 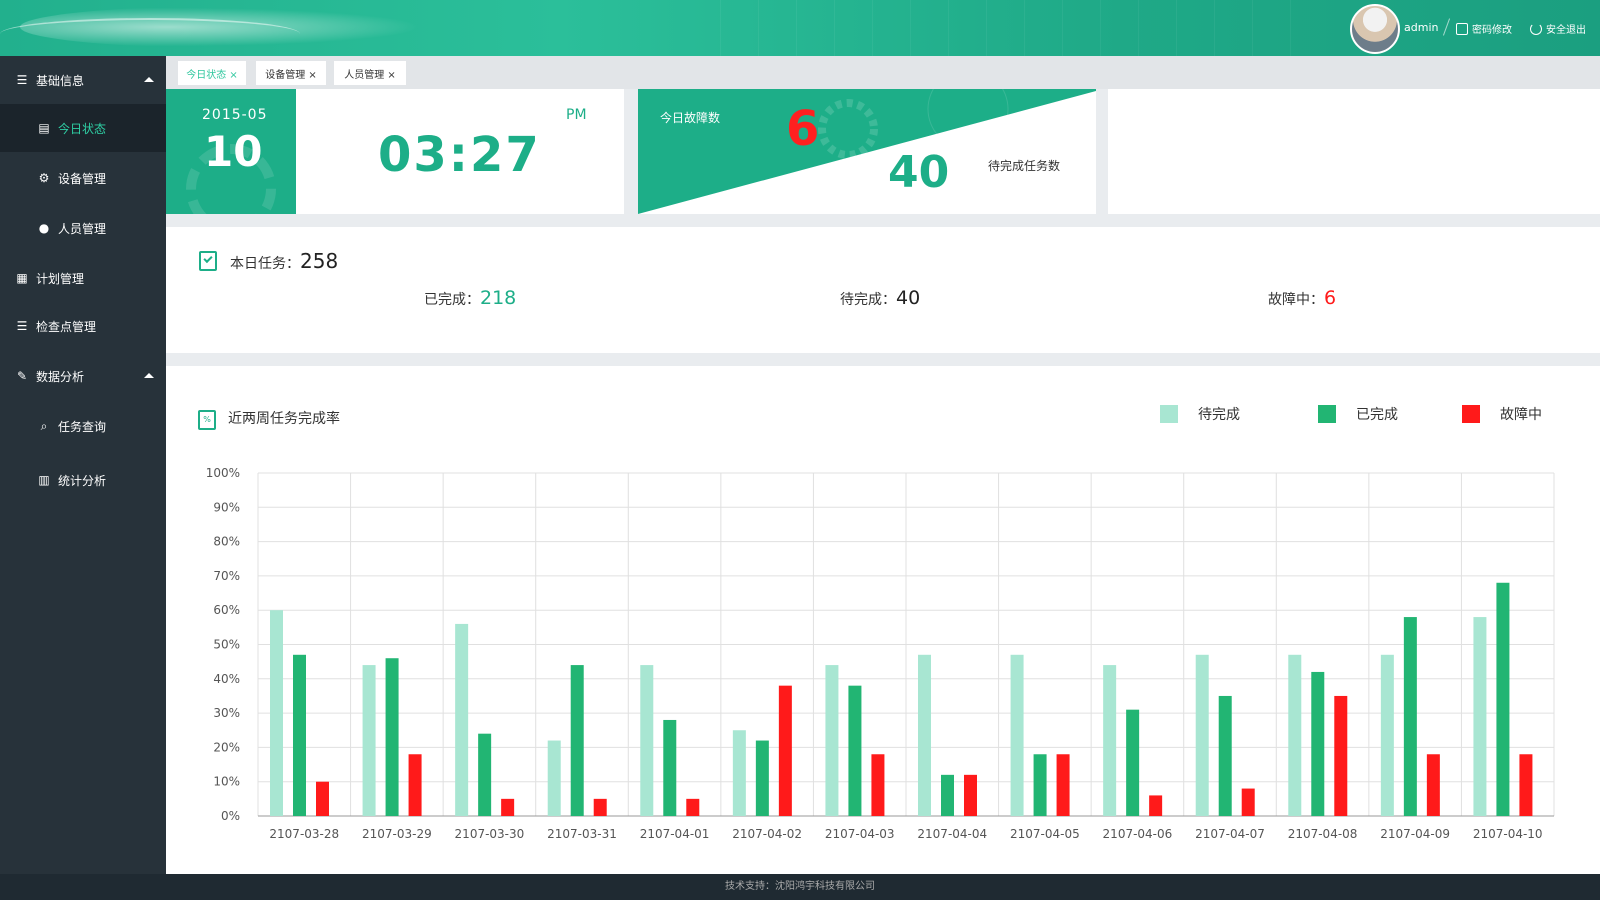 I want to click on date-card: 2015-05 10, so click(x=231, y=151).